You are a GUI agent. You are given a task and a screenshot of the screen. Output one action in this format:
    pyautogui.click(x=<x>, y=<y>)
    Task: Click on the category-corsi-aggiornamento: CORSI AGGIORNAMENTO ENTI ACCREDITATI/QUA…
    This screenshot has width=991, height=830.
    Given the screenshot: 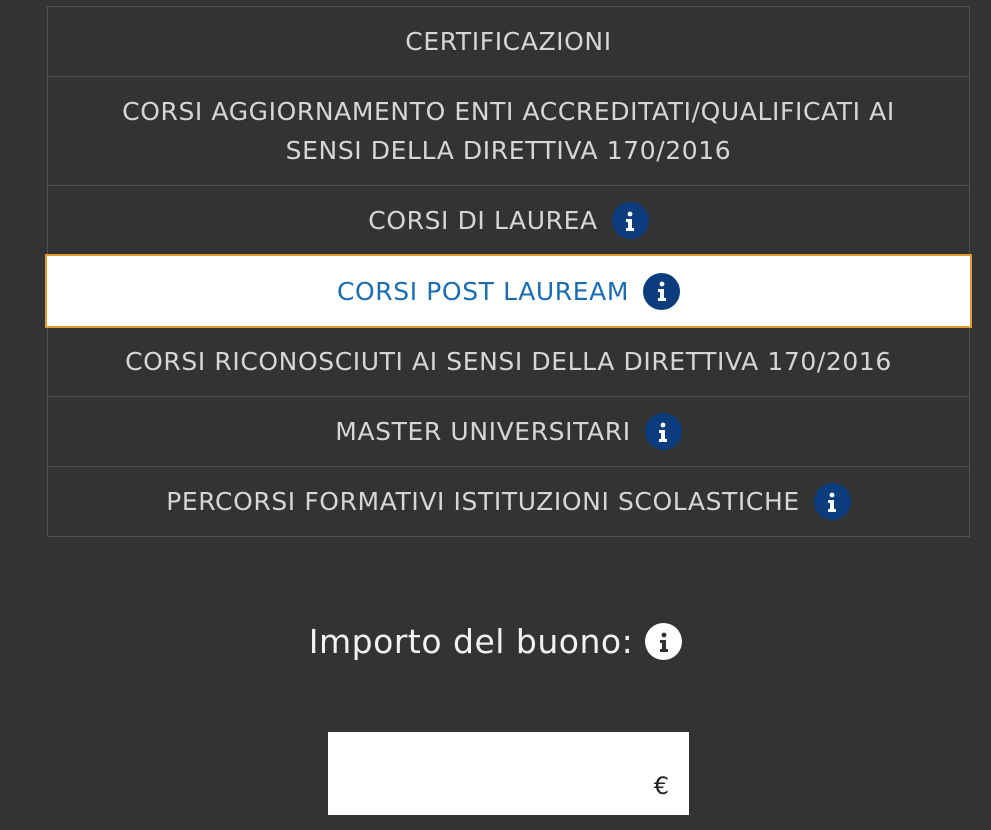 What is the action you would take?
    pyautogui.click(x=508, y=131)
    